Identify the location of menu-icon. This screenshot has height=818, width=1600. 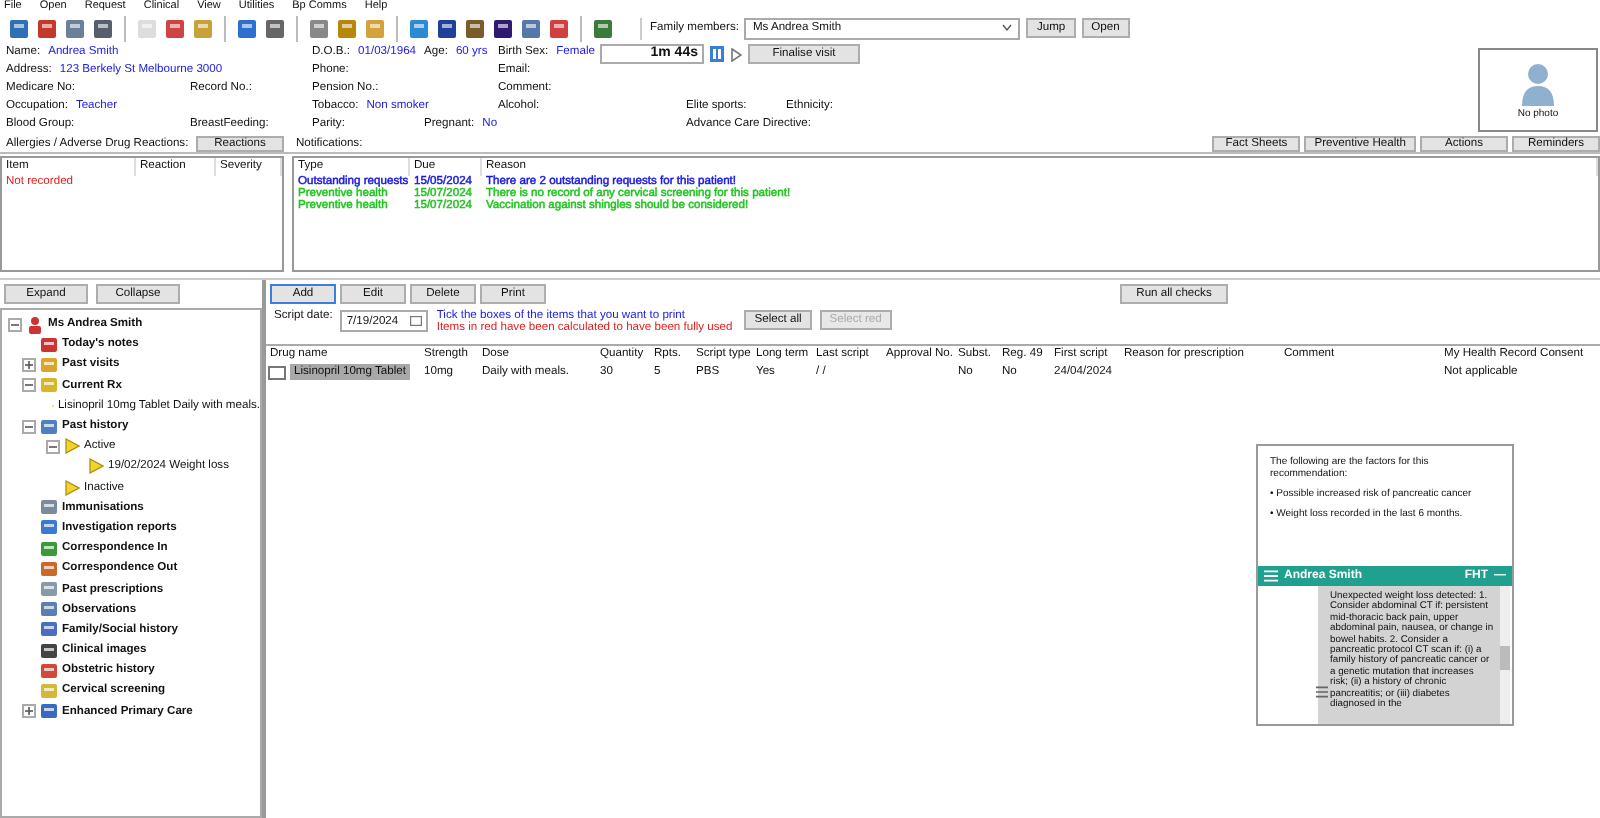
(1271, 576).